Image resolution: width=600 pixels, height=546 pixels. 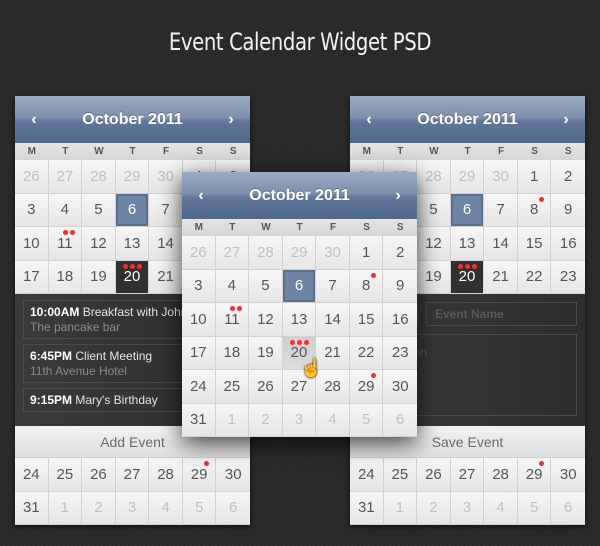 What do you see at coordinates (299, 353) in the screenshot?
I see `day-cell: 20` at bounding box center [299, 353].